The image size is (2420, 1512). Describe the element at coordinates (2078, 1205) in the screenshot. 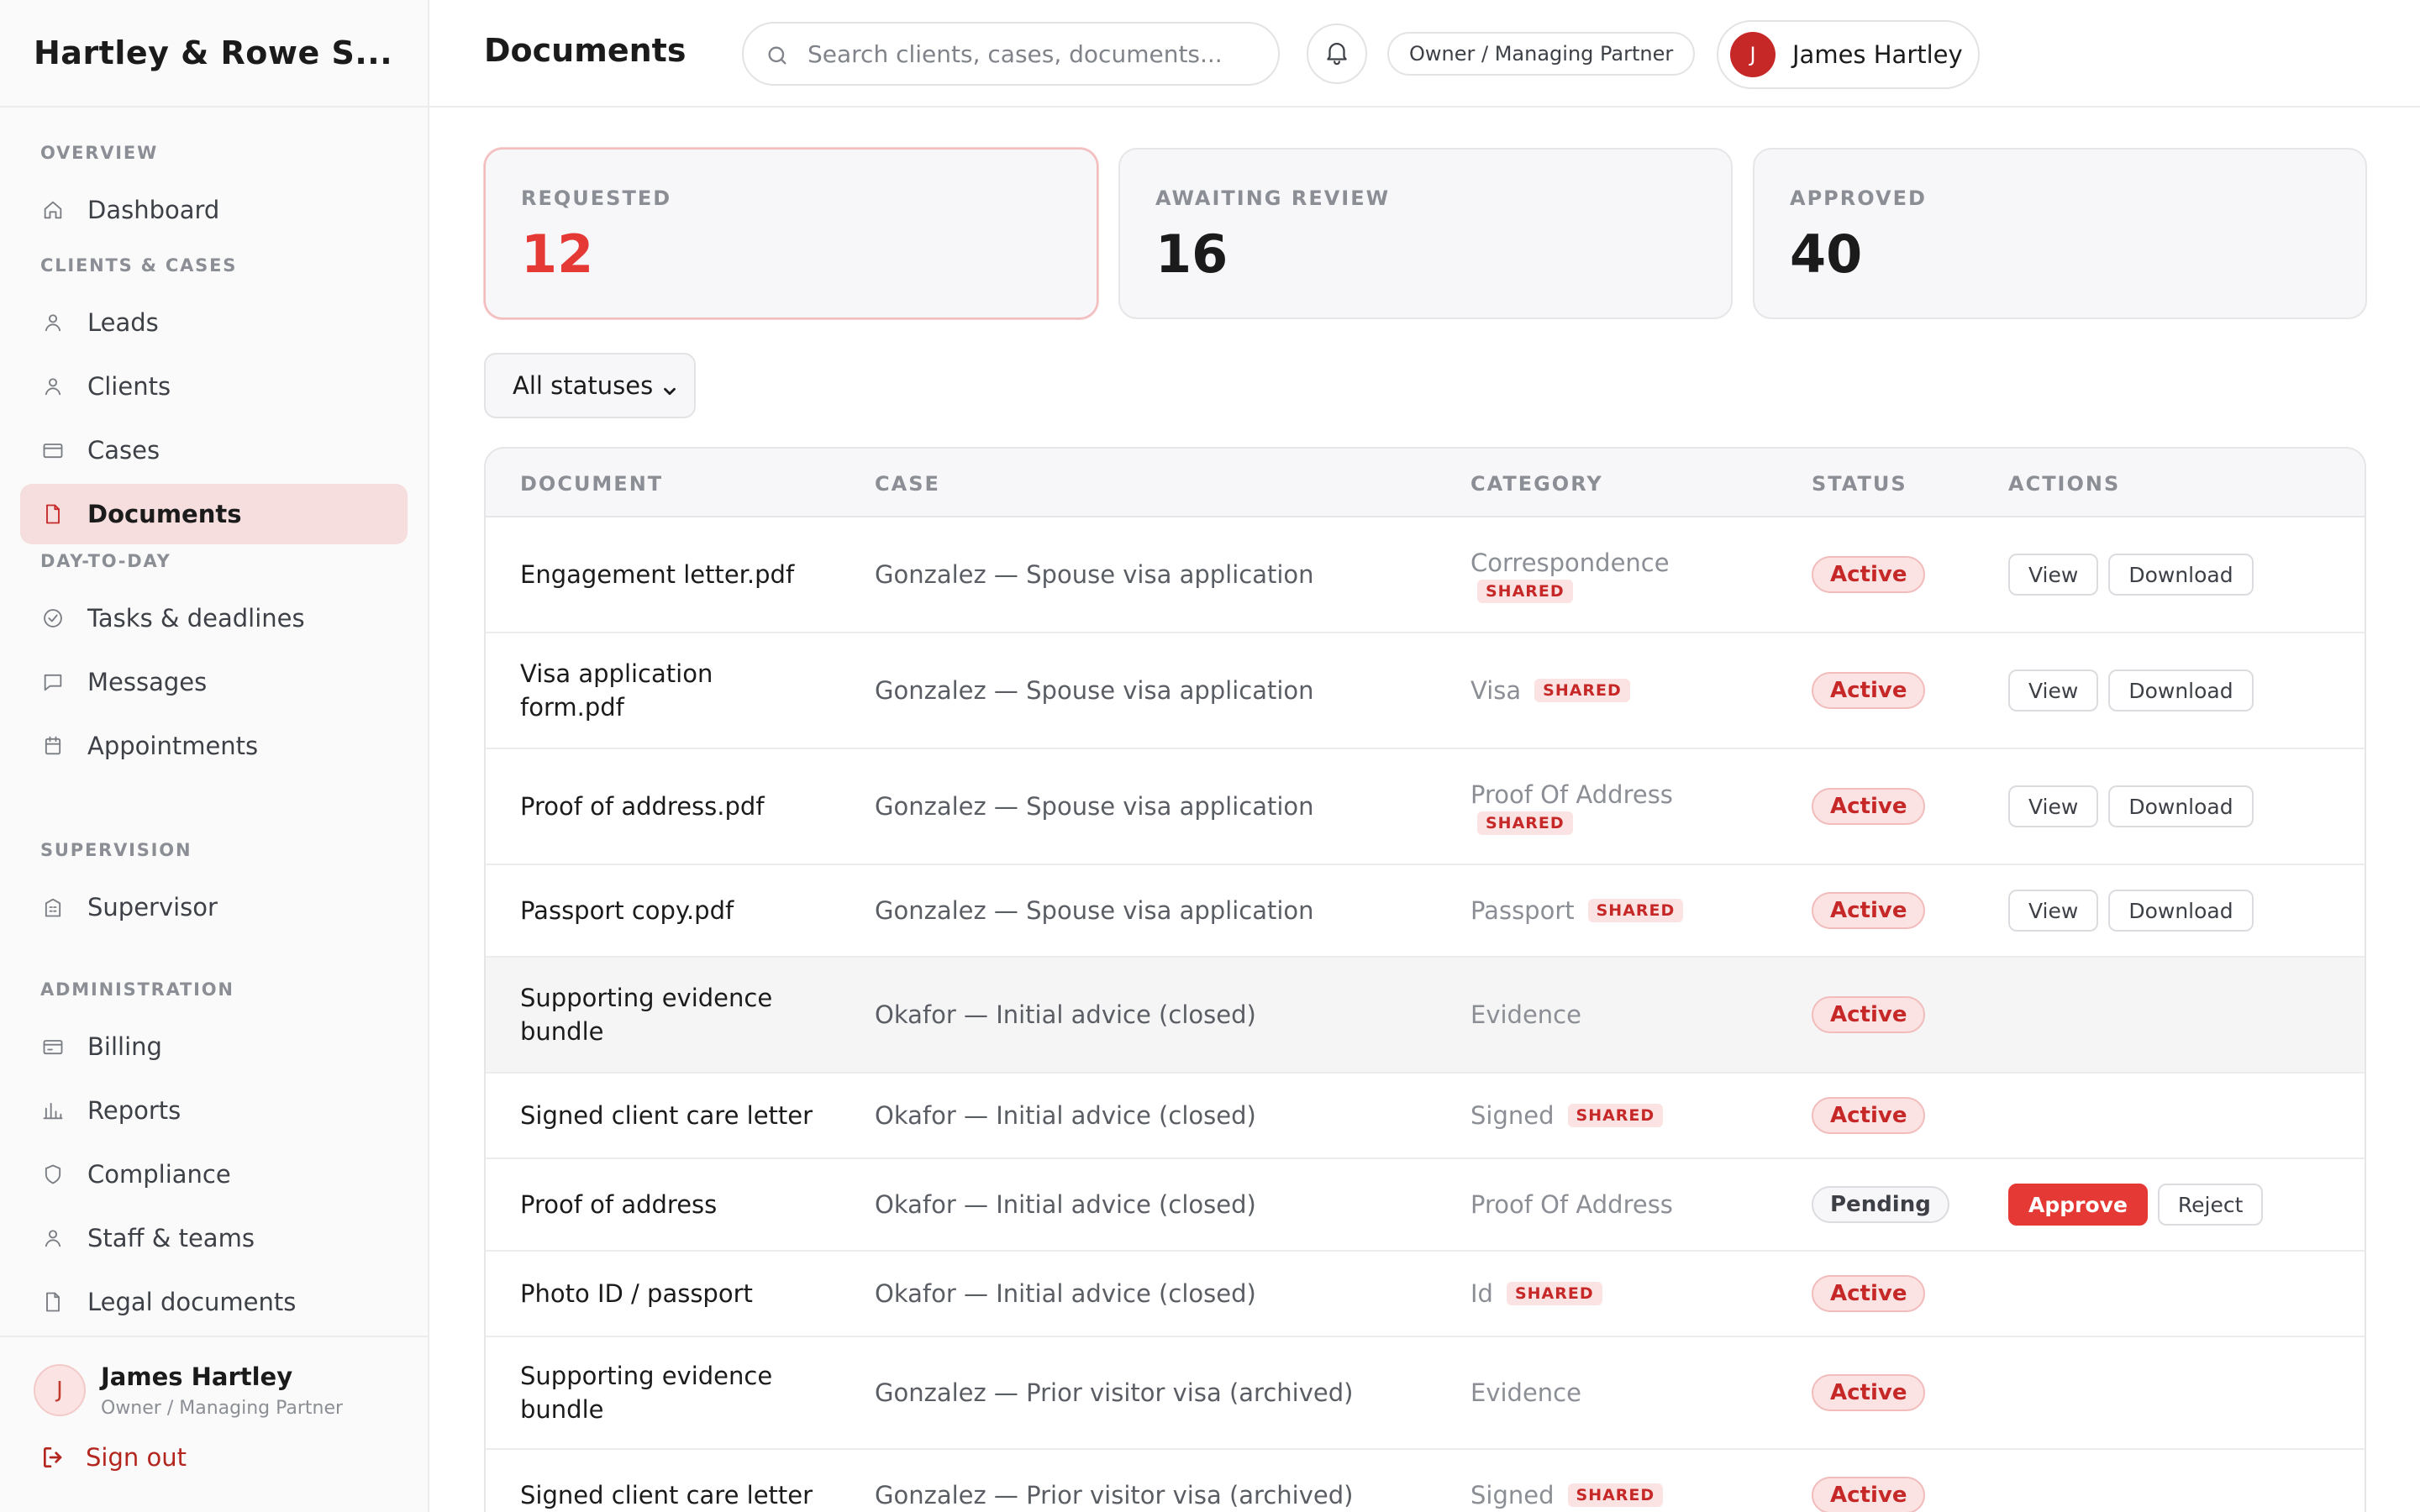

I see `approve-button: Approve` at that location.